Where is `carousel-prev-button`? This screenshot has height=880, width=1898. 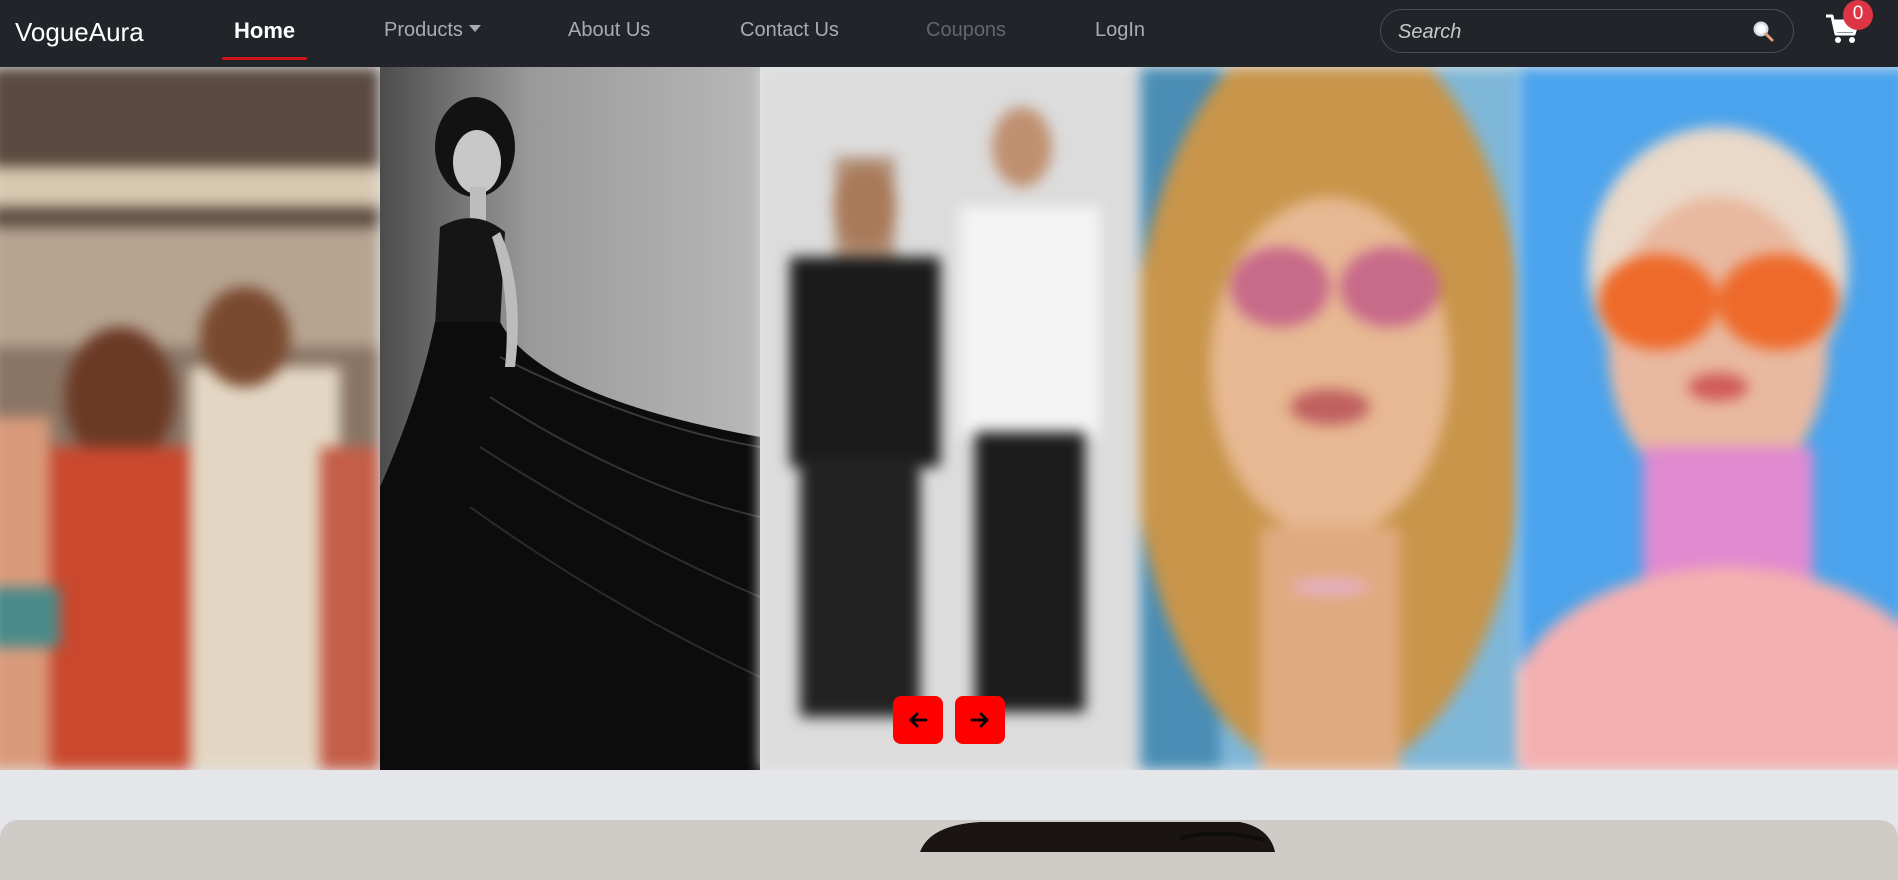
carousel-prev-button is located at coordinates (918, 720).